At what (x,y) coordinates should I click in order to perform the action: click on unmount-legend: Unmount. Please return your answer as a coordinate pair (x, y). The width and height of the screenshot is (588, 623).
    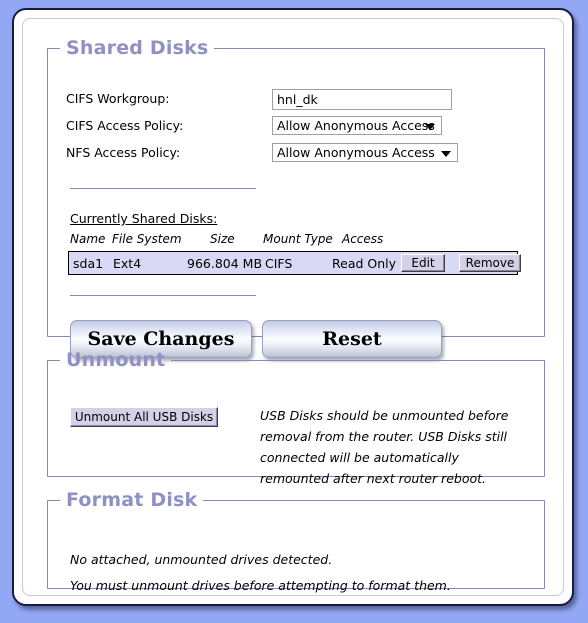
    Looking at the image, I should click on (116, 360).